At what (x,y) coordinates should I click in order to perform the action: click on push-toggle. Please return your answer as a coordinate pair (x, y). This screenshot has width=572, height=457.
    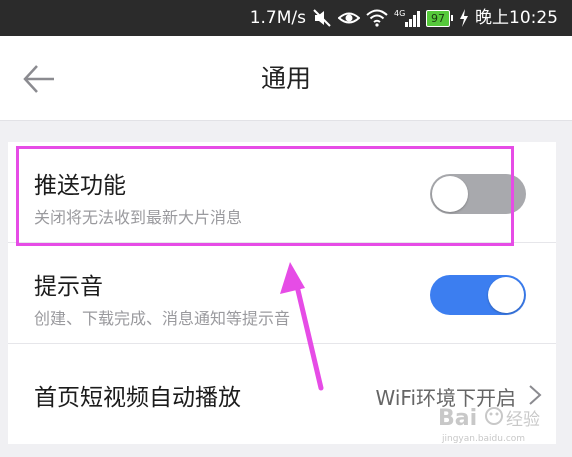
    Looking at the image, I should click on (478, 194).